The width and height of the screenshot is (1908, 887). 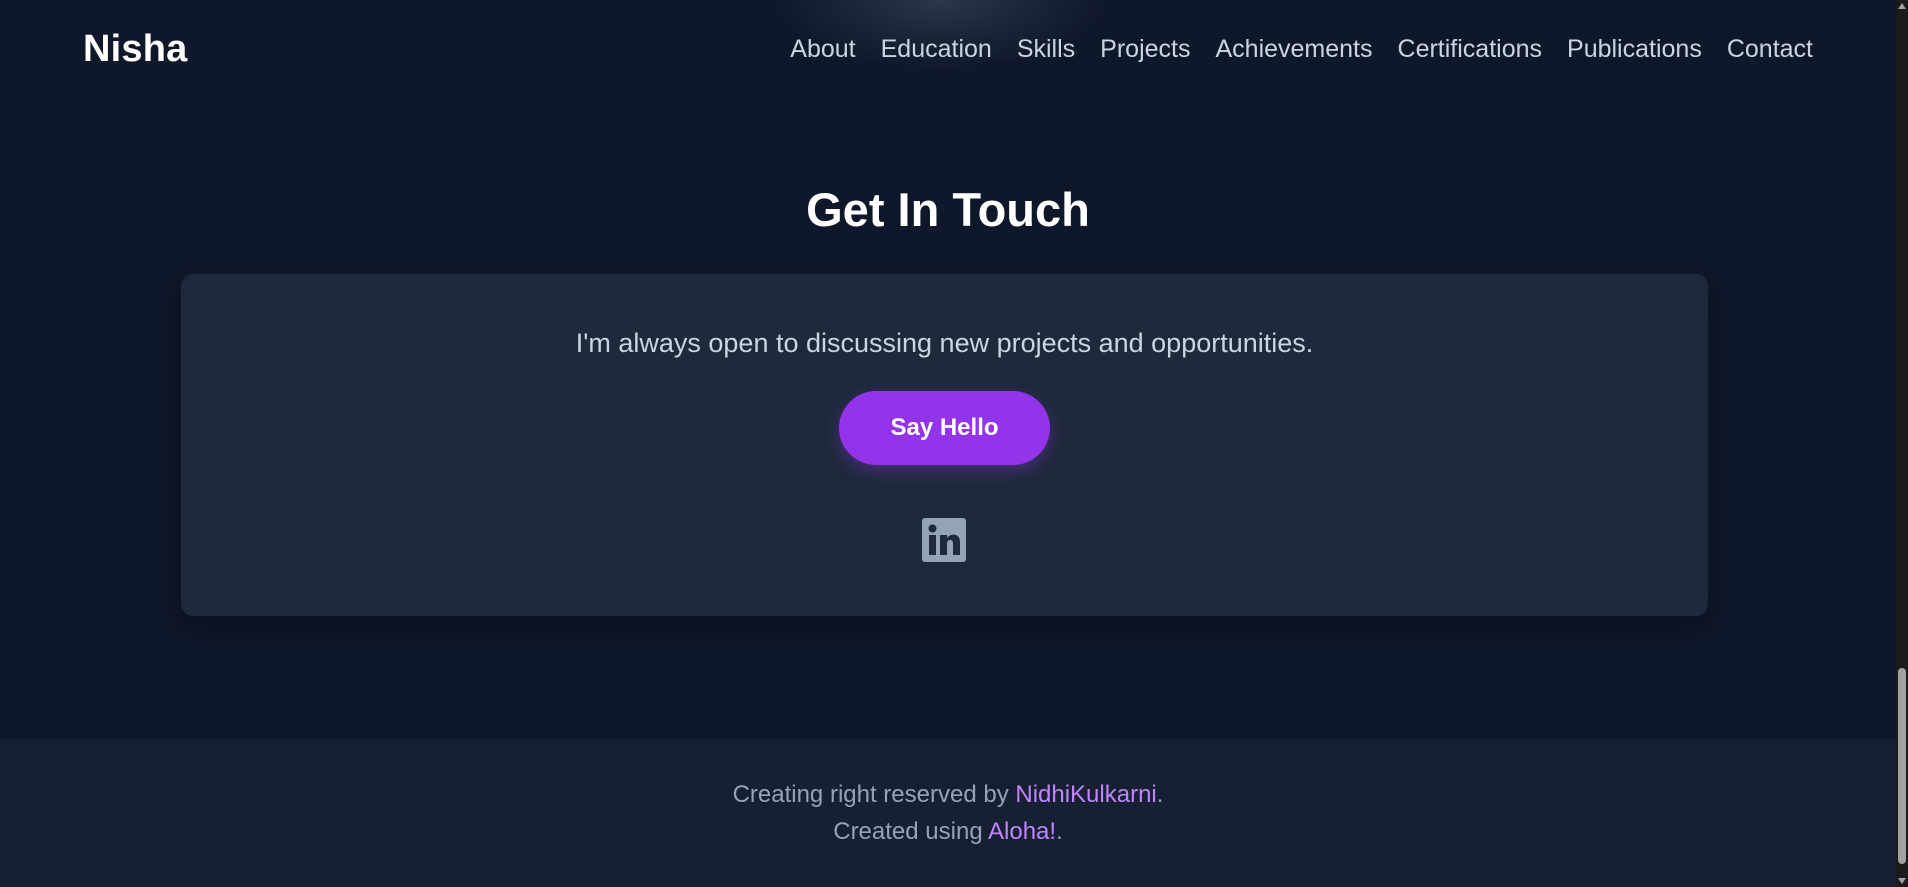 What do you see at coordinates (135, 49) in the screenshot?
I see `brand-logo: Nisha` at bounding box center [135, 49].